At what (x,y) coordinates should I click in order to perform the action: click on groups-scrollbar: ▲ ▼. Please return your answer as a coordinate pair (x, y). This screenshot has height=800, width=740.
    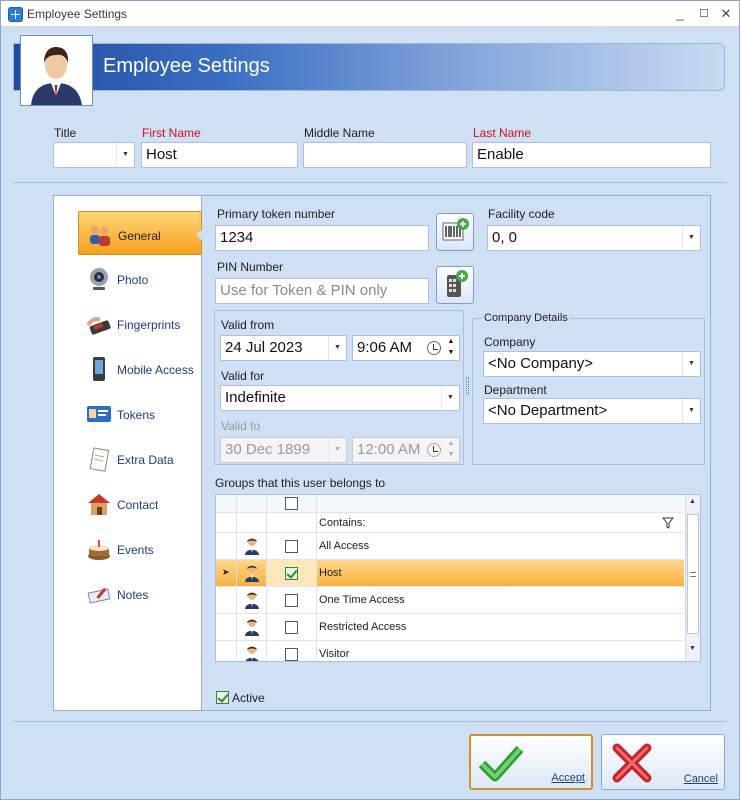
    Looking at the image, I should click on (692, 578).